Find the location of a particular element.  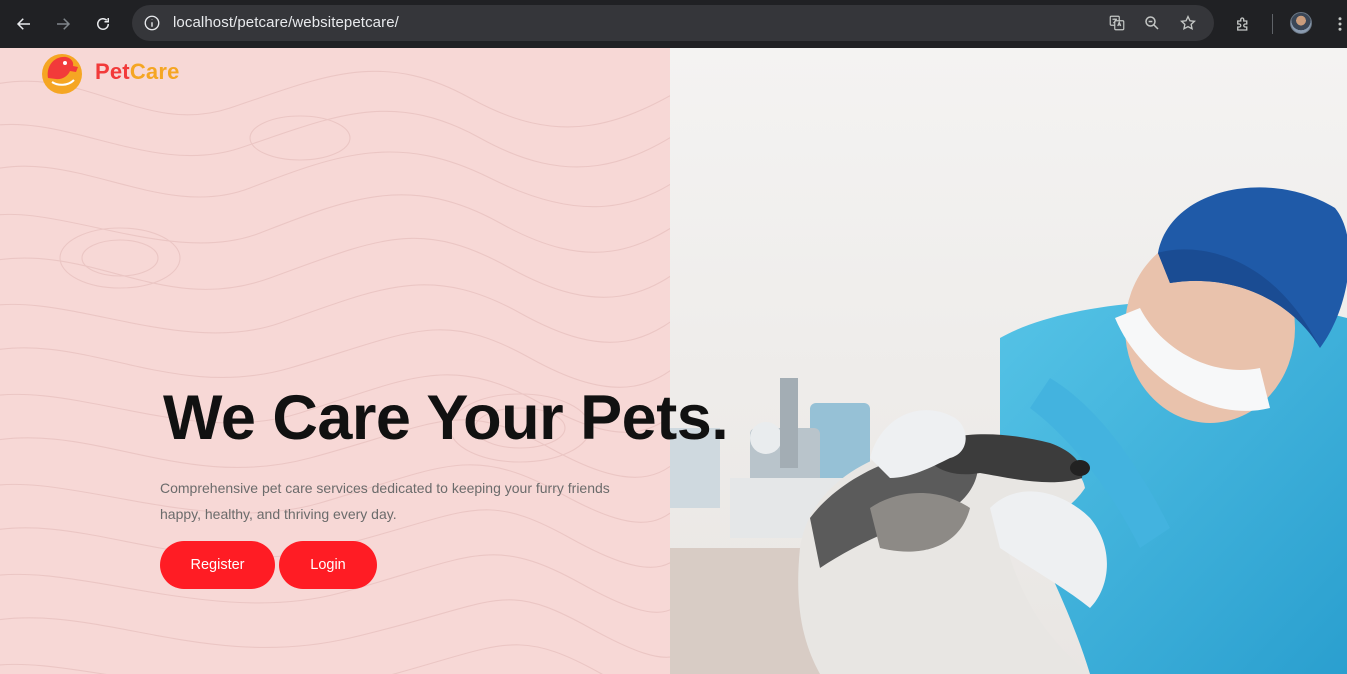

extensions-button is located at coordinates (1243, 24).